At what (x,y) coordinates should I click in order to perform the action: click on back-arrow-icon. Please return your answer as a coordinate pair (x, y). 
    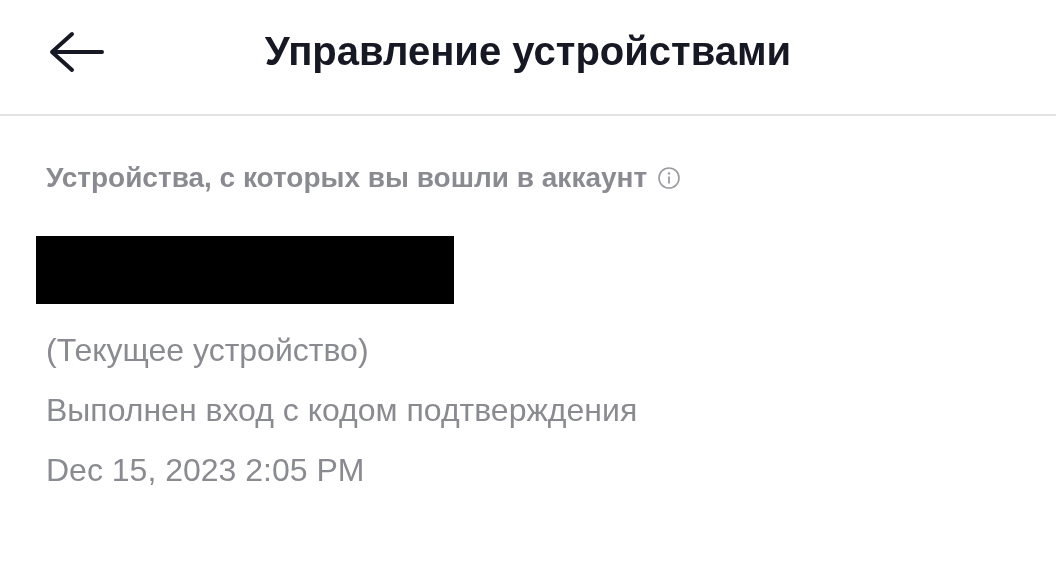
    Looking at the image, I should click on (76, 52).